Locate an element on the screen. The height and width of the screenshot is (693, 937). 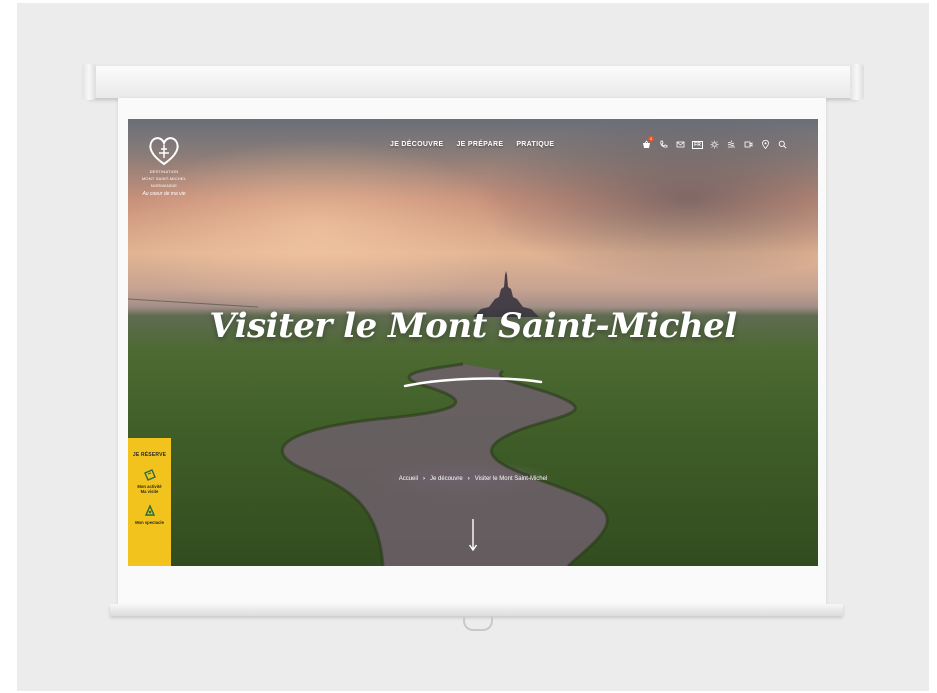
nav-pratique: PRATIQUE is located at coordinates (535, 144).